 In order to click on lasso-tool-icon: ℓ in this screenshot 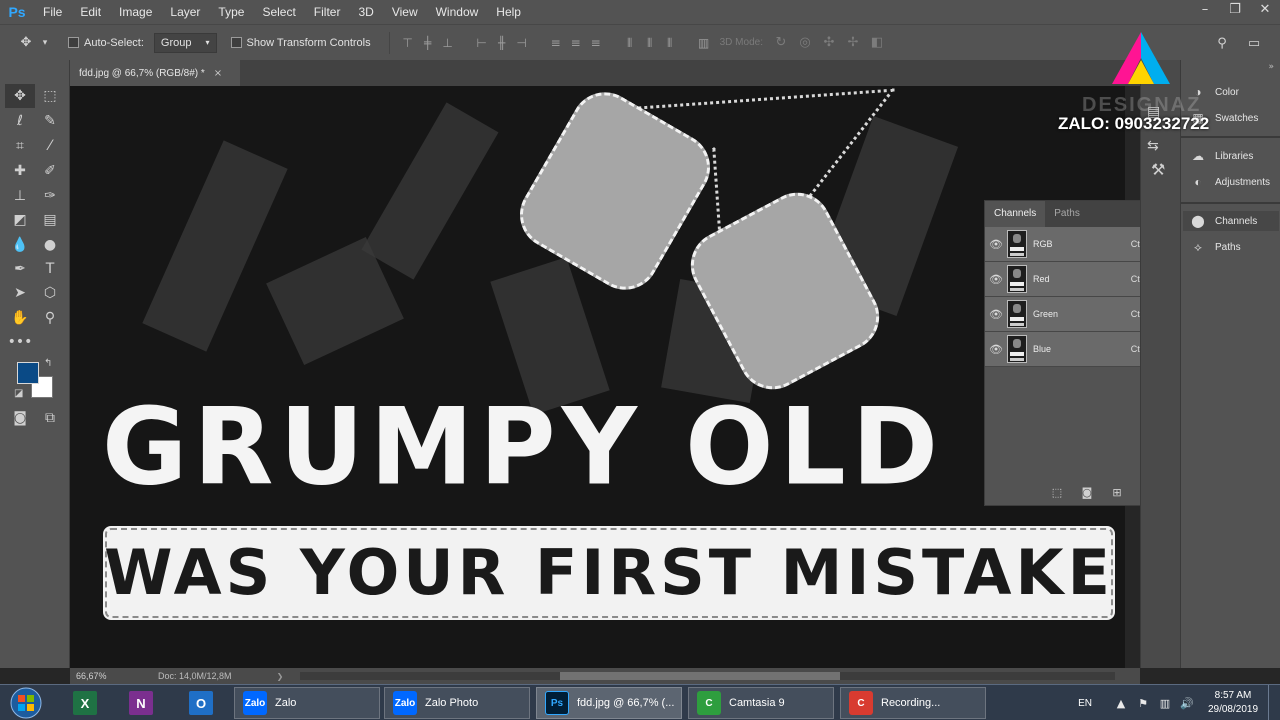, I will do `click(20, 121)`.